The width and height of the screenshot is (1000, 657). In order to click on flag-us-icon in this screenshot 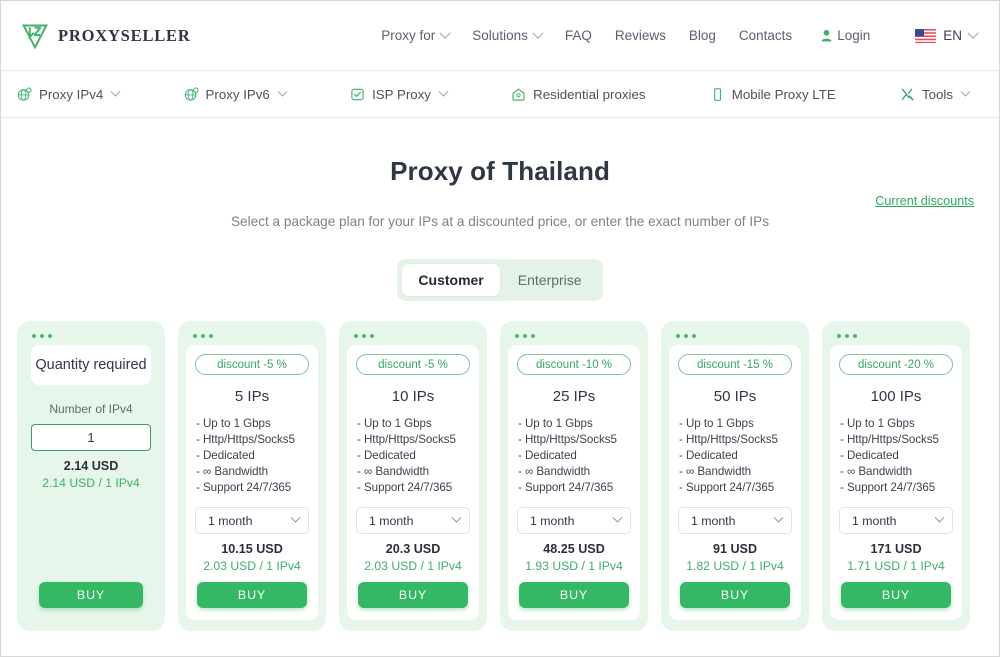, I will do `click(926, 35)`.